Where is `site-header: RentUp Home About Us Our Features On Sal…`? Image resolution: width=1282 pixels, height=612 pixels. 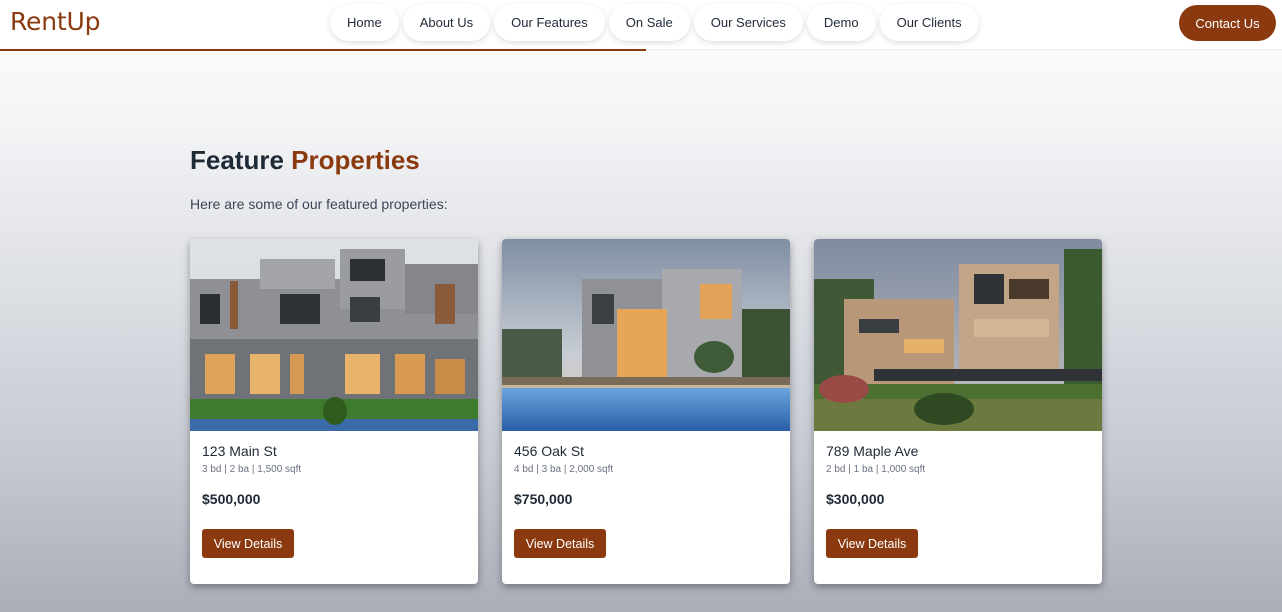 site-header: RentUp Home About Us Our Features On Sal… is located at coordinates (641, 25).